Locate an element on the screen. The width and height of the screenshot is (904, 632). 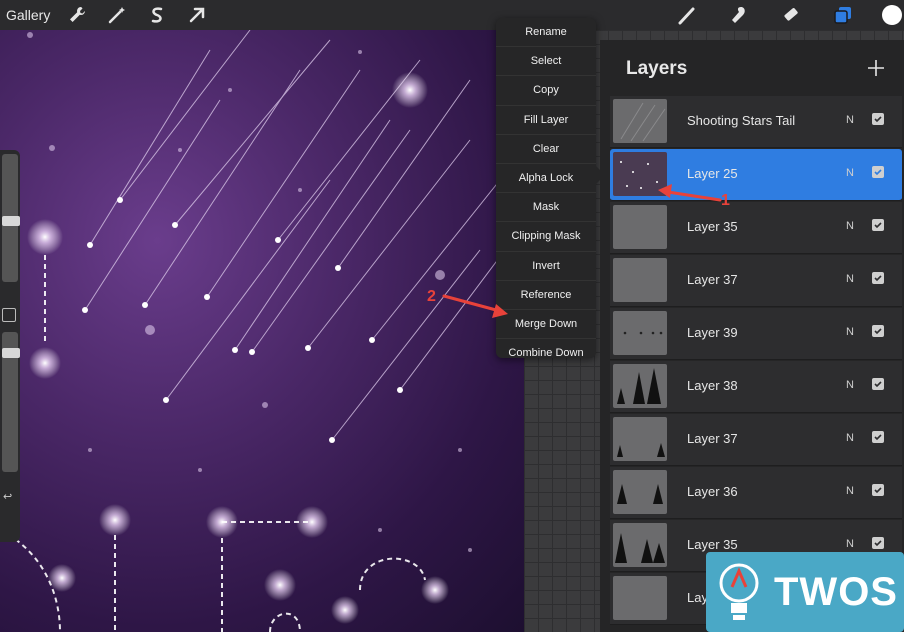
menu-copy: Copy is located at coordinates (546, 91).